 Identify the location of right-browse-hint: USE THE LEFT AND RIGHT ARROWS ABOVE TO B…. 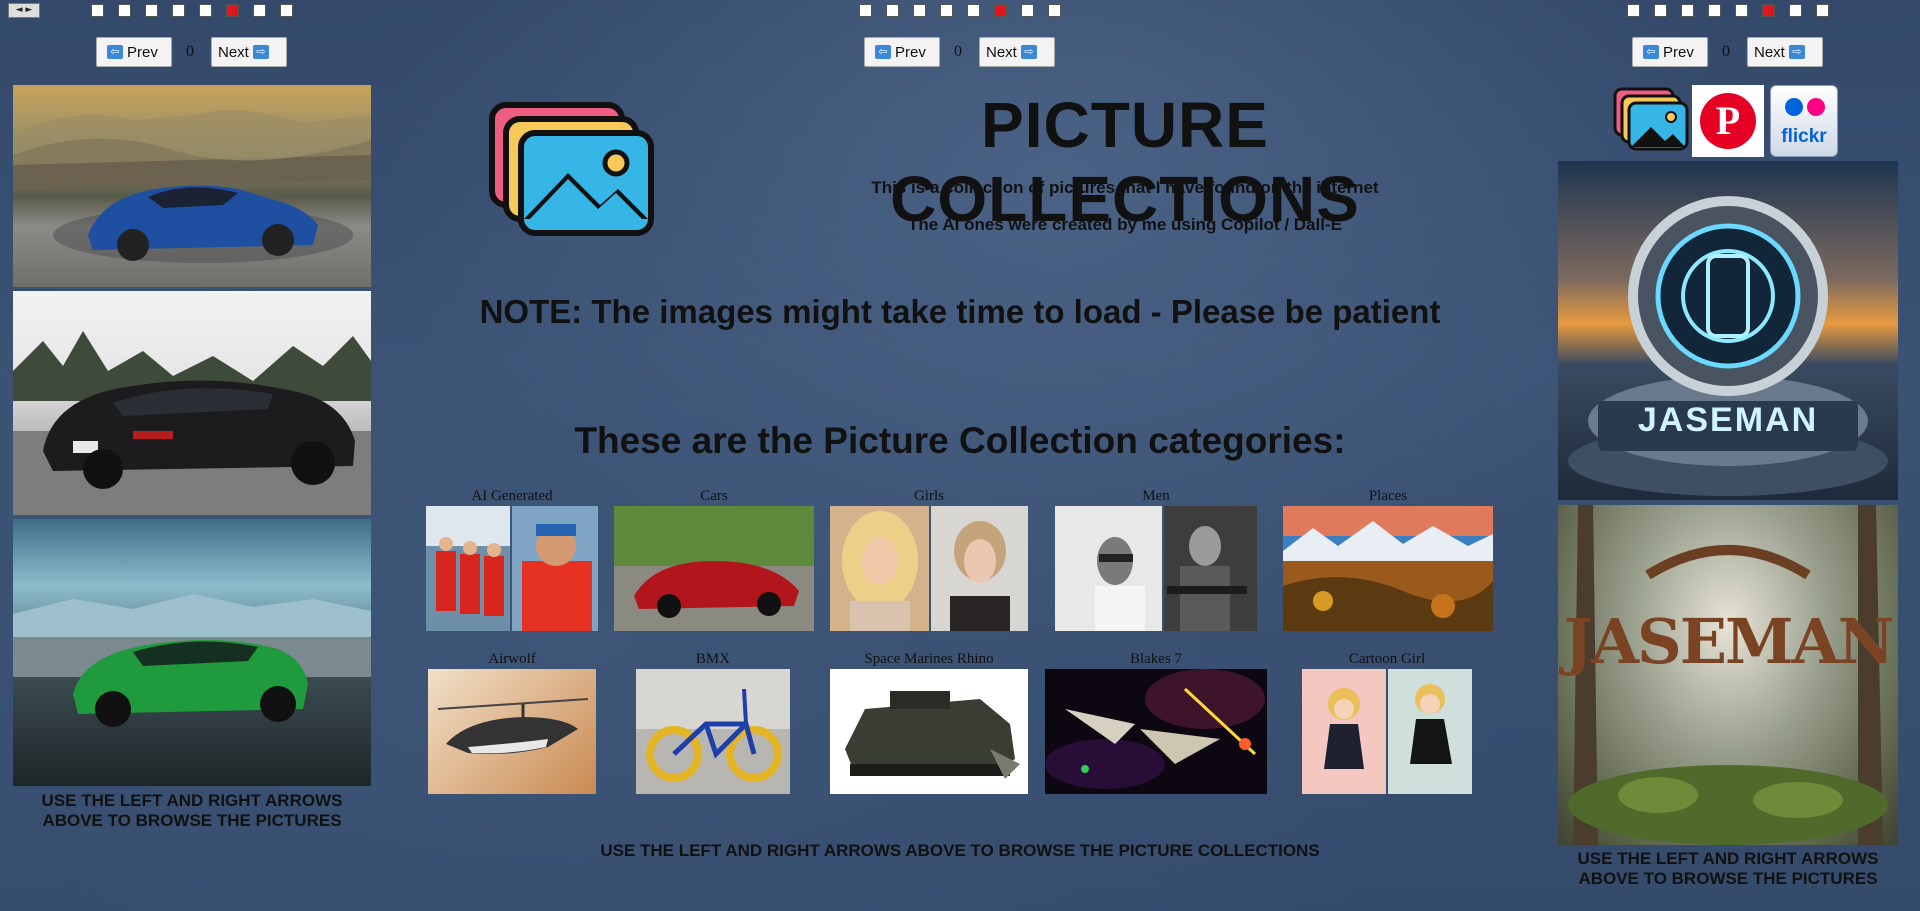
(1728, 868).